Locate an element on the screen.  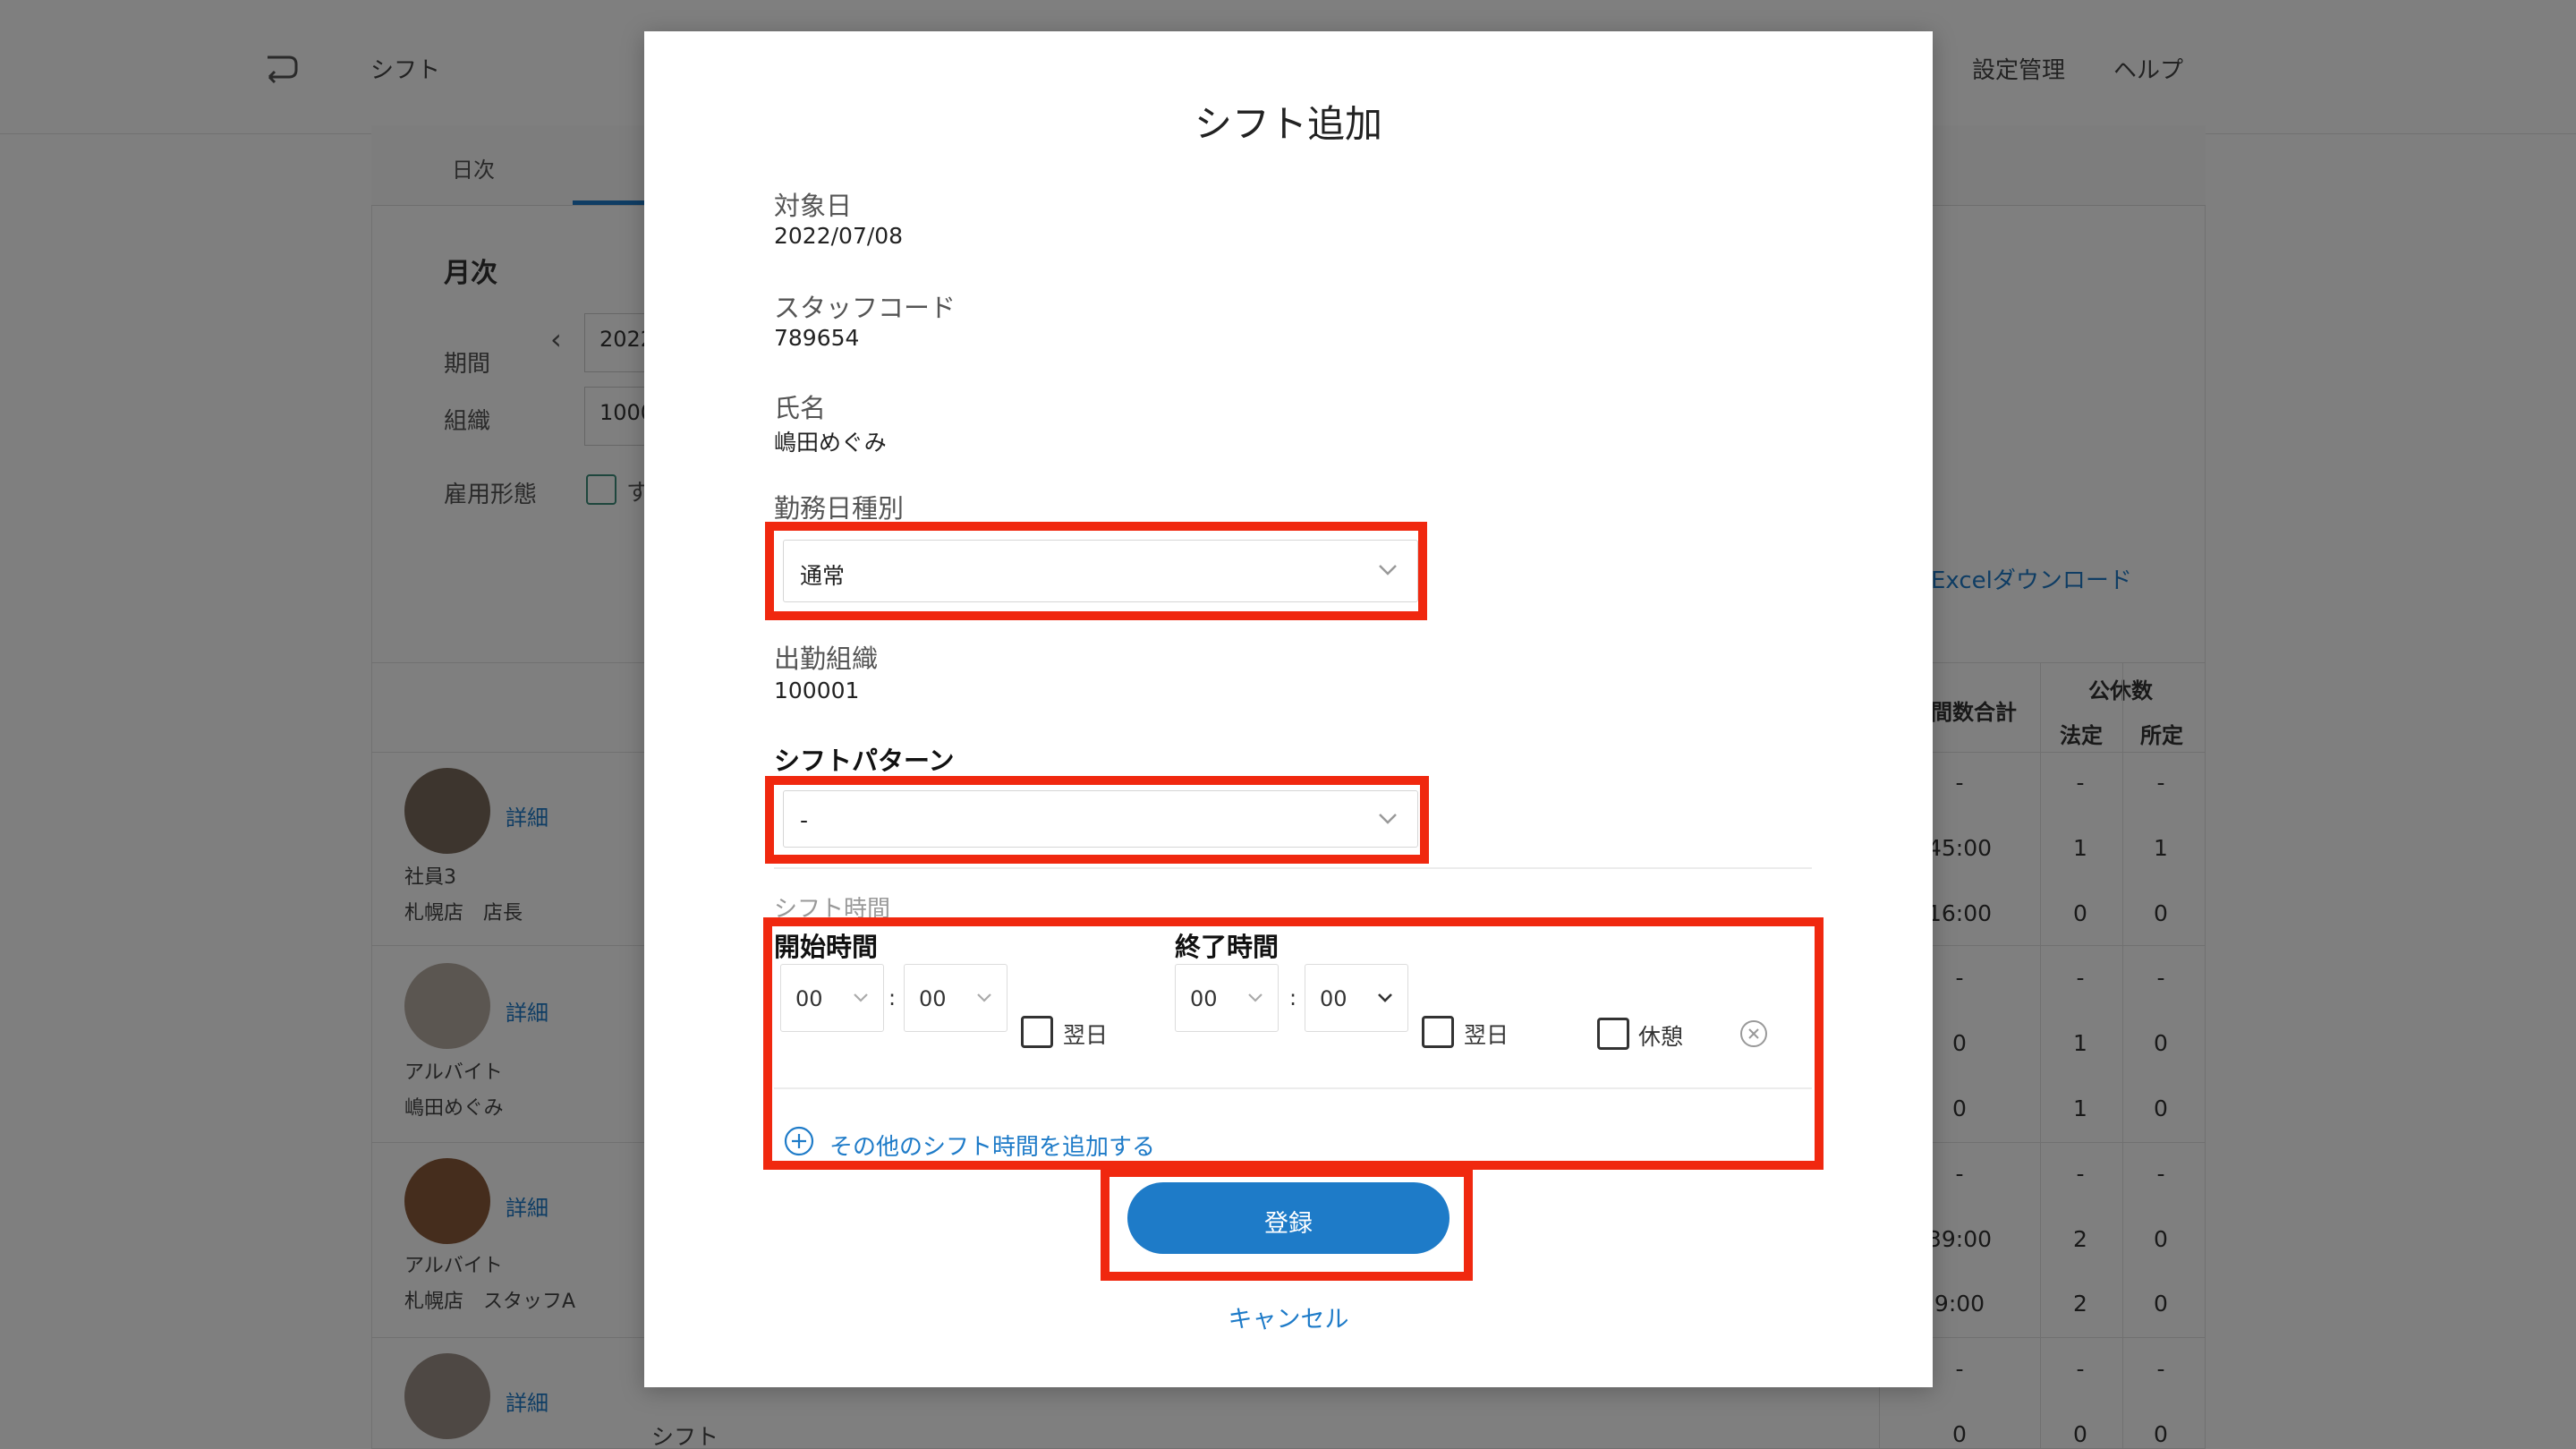
org-value: 100001 is located at coordinates (817, 690).